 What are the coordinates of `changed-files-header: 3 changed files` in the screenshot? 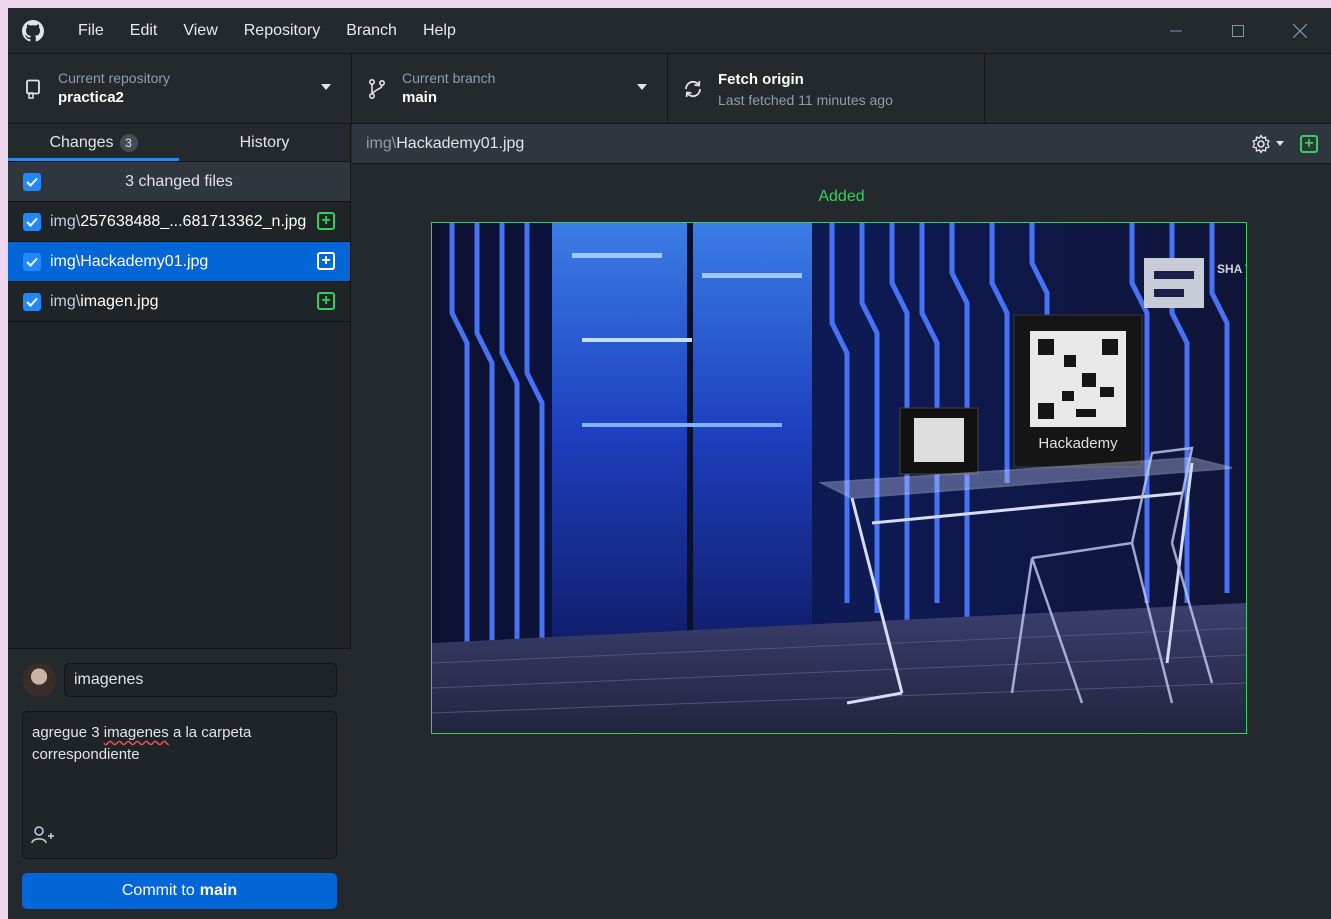 It's located at (179, 182).